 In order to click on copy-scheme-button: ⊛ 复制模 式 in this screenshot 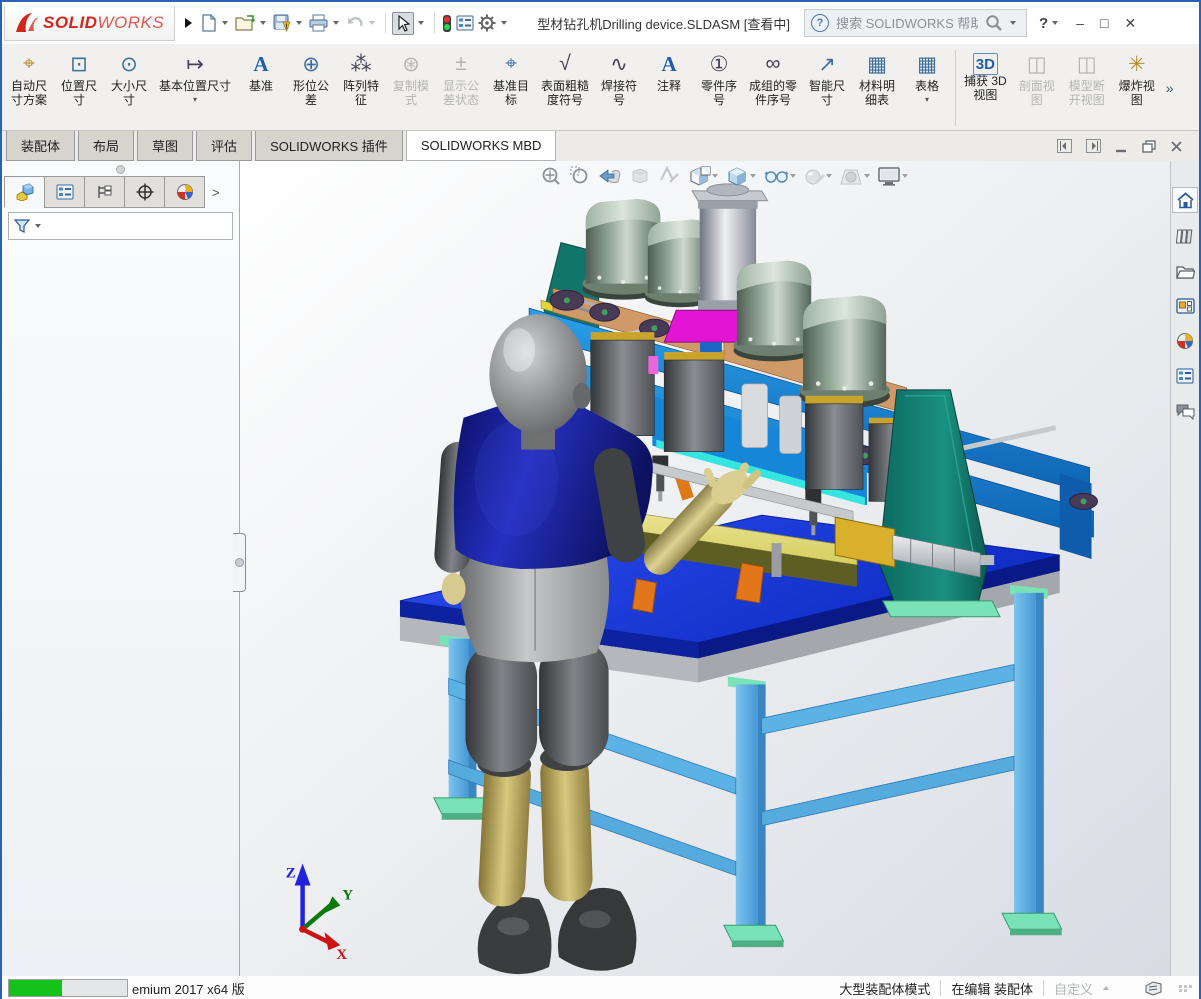, I will do `click(411, 88)`.